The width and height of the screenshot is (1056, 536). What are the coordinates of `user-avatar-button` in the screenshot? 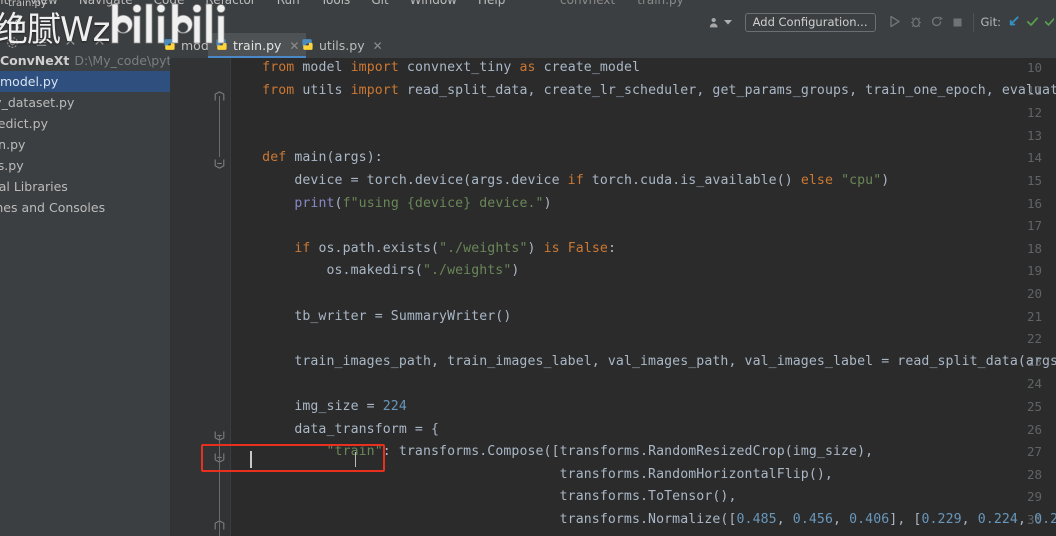 It's located at (720, 22).